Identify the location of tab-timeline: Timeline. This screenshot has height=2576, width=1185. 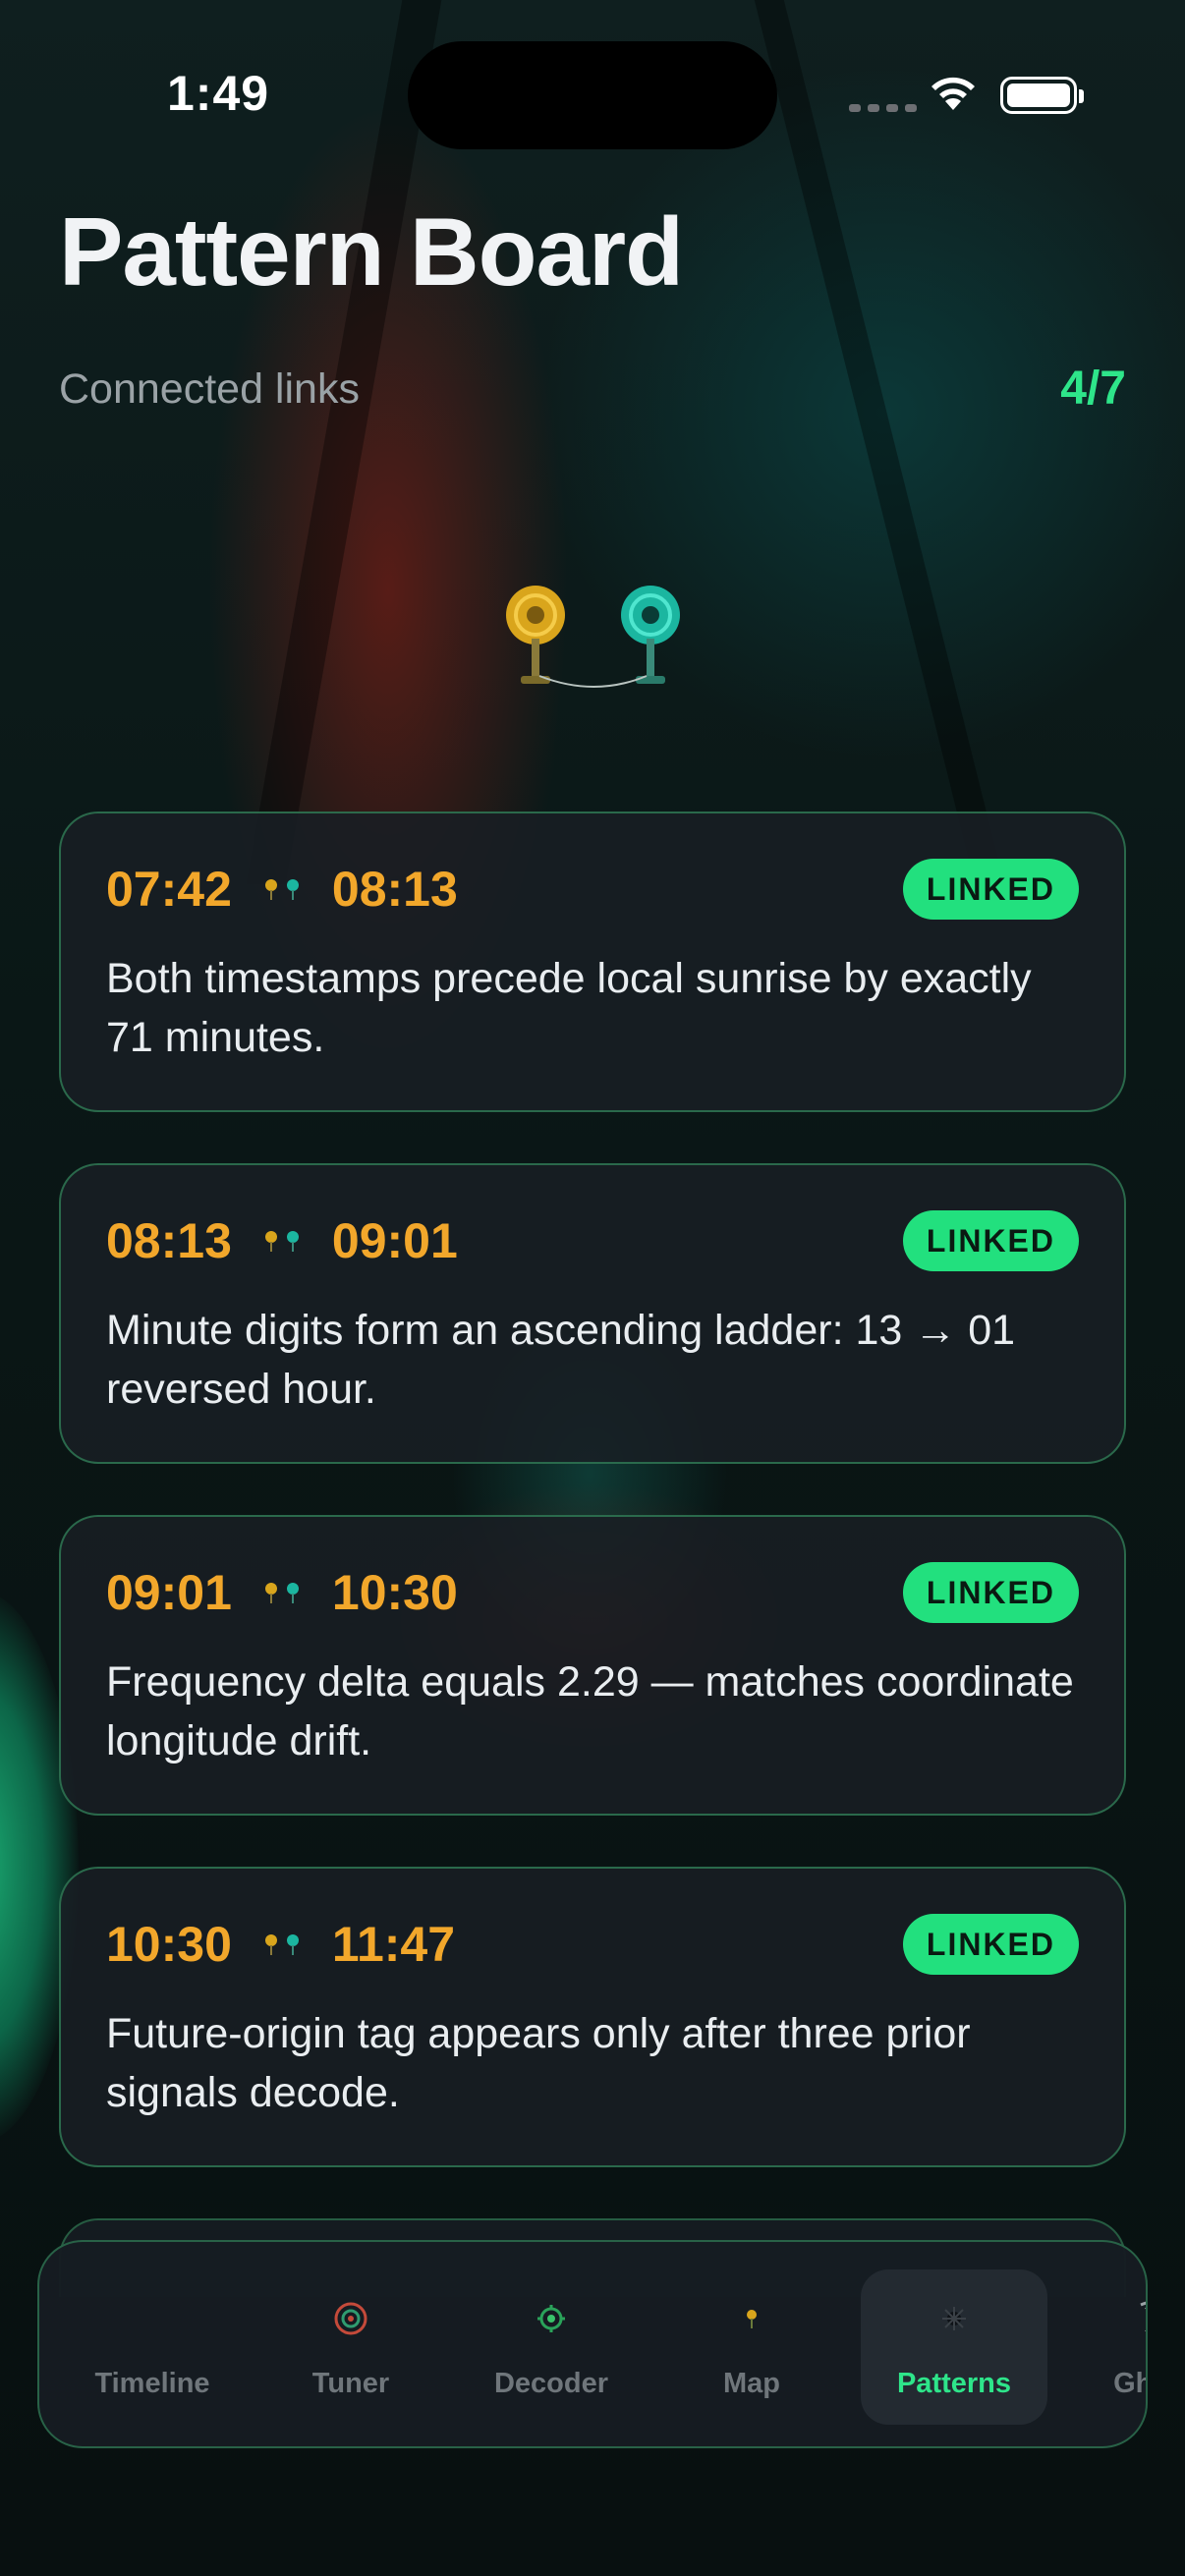
(152, 2347).